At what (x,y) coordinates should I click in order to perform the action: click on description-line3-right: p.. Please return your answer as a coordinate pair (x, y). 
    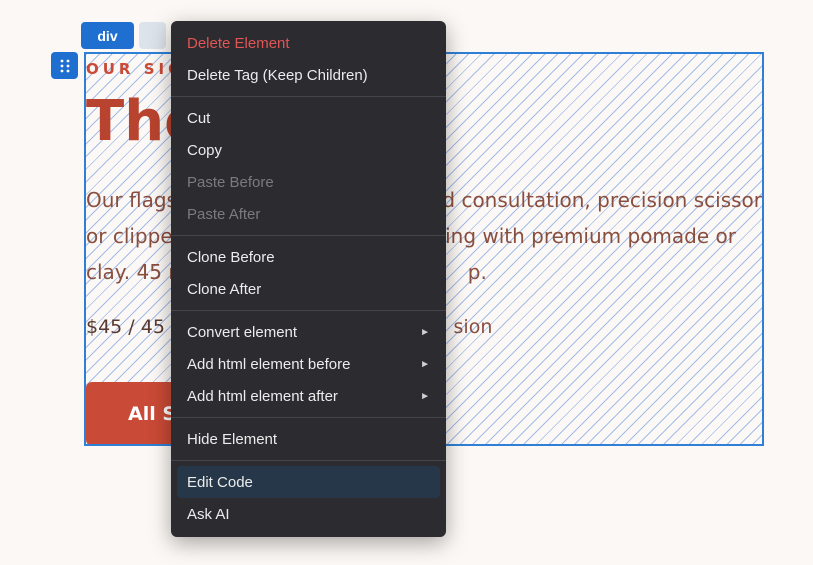
    Looking at the image, I should click on (477, 272).